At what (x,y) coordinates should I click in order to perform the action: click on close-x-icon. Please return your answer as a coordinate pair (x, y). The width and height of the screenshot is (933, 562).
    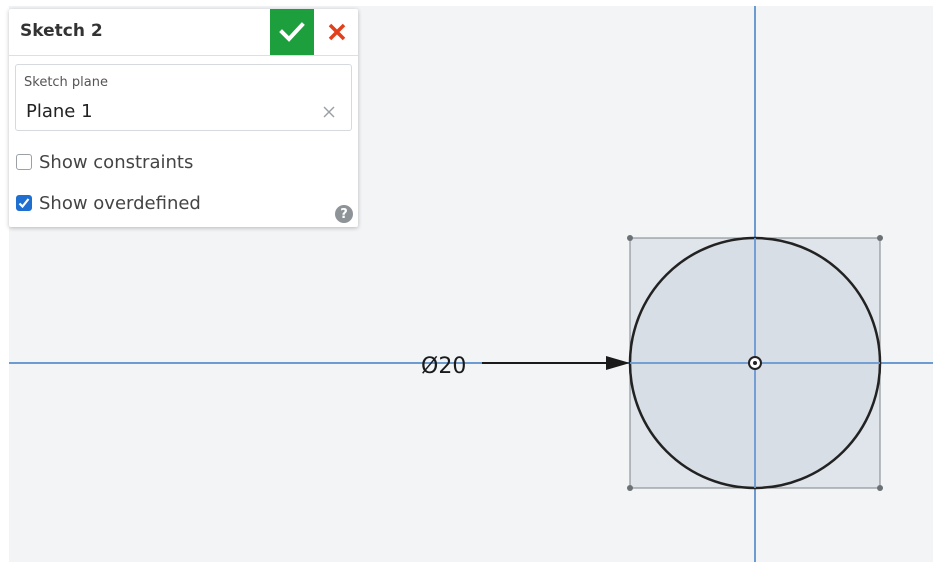
    Looking at the image, I should click on (337, 32).